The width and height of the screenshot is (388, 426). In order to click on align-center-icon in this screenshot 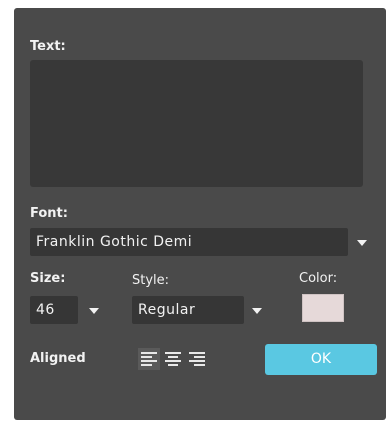, I will do `click(173, 359)`.